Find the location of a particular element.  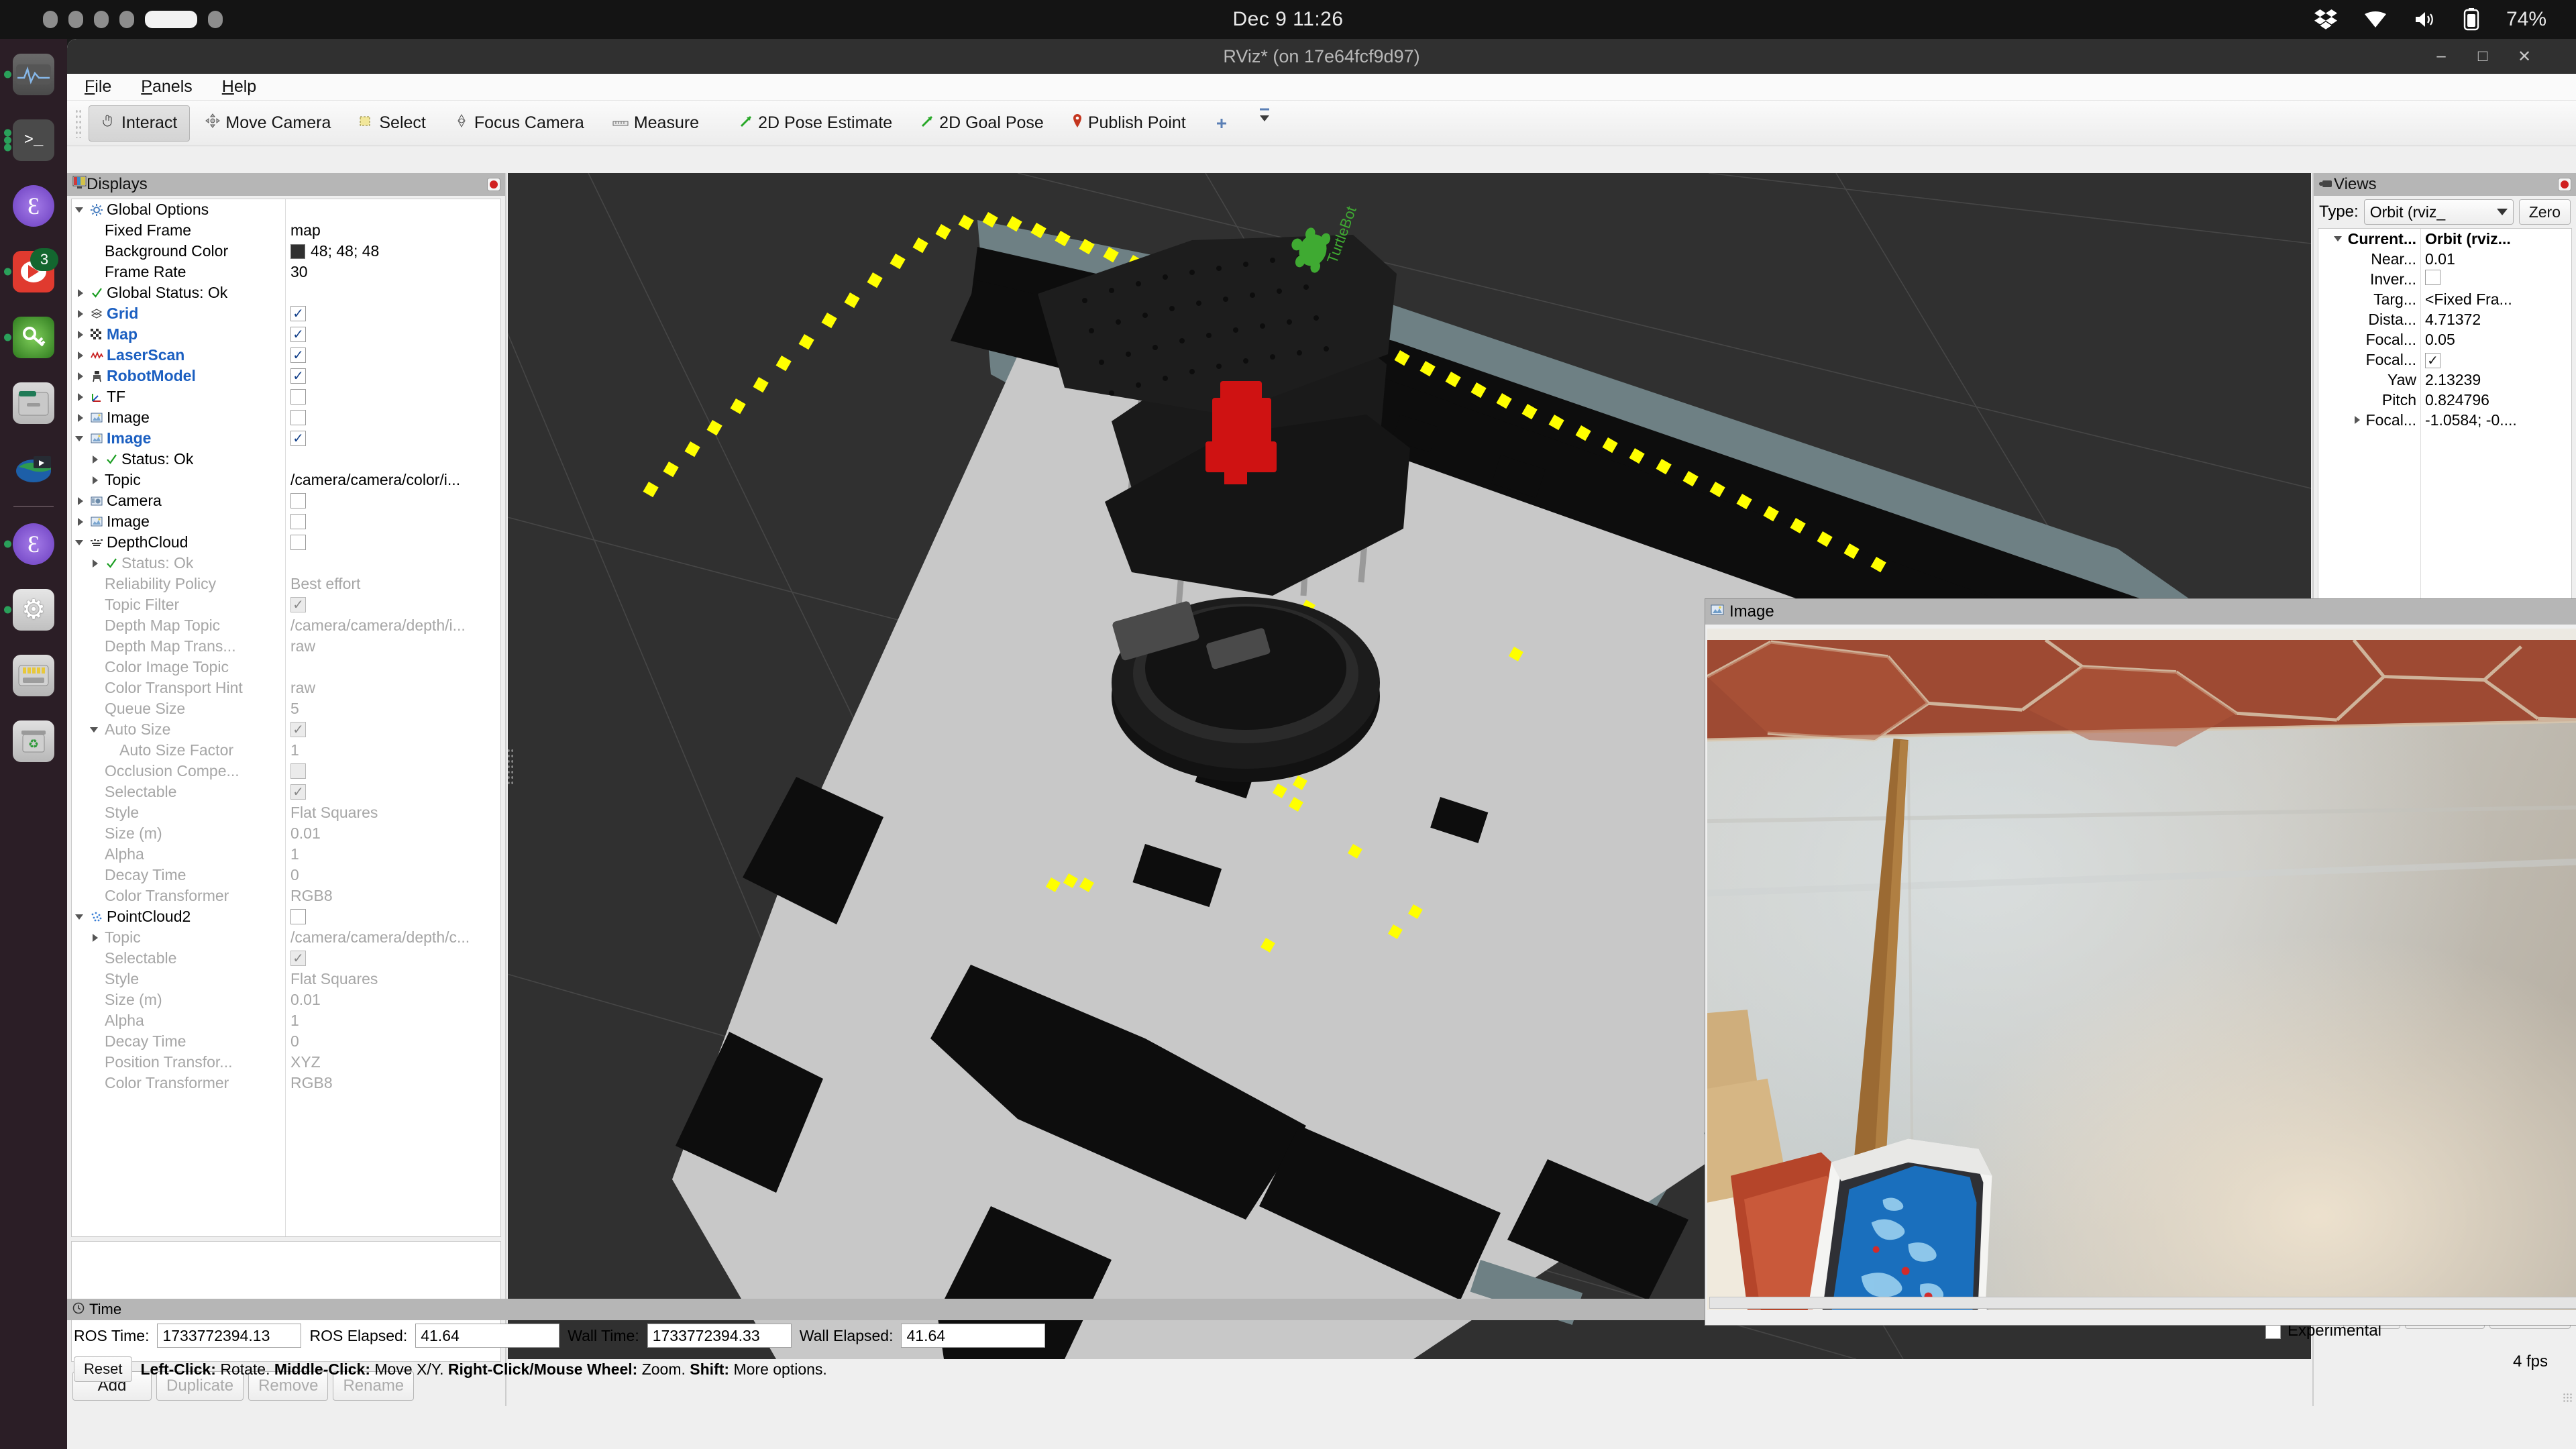

views-row-value: 0.01 is located at coordinates (2495, 259).